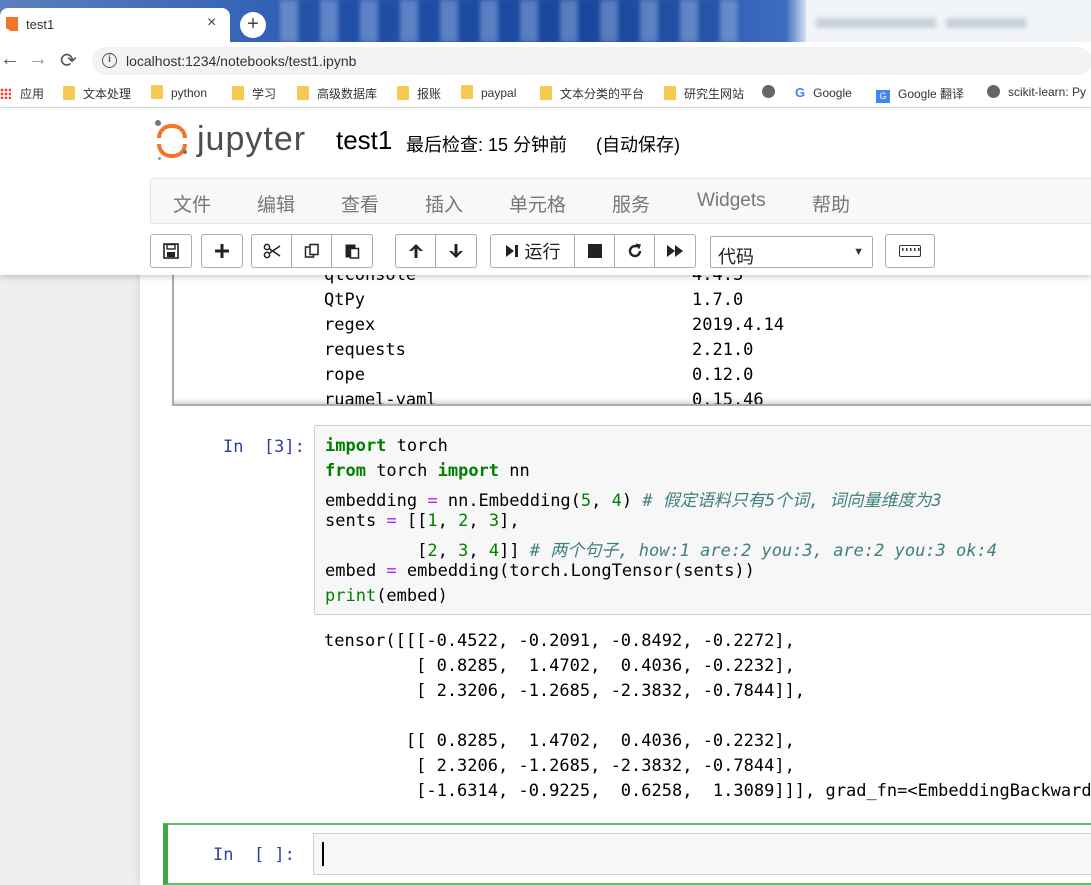 This screenshot has width=1091, height=885. I want to click on save-button, so click(171, 251).